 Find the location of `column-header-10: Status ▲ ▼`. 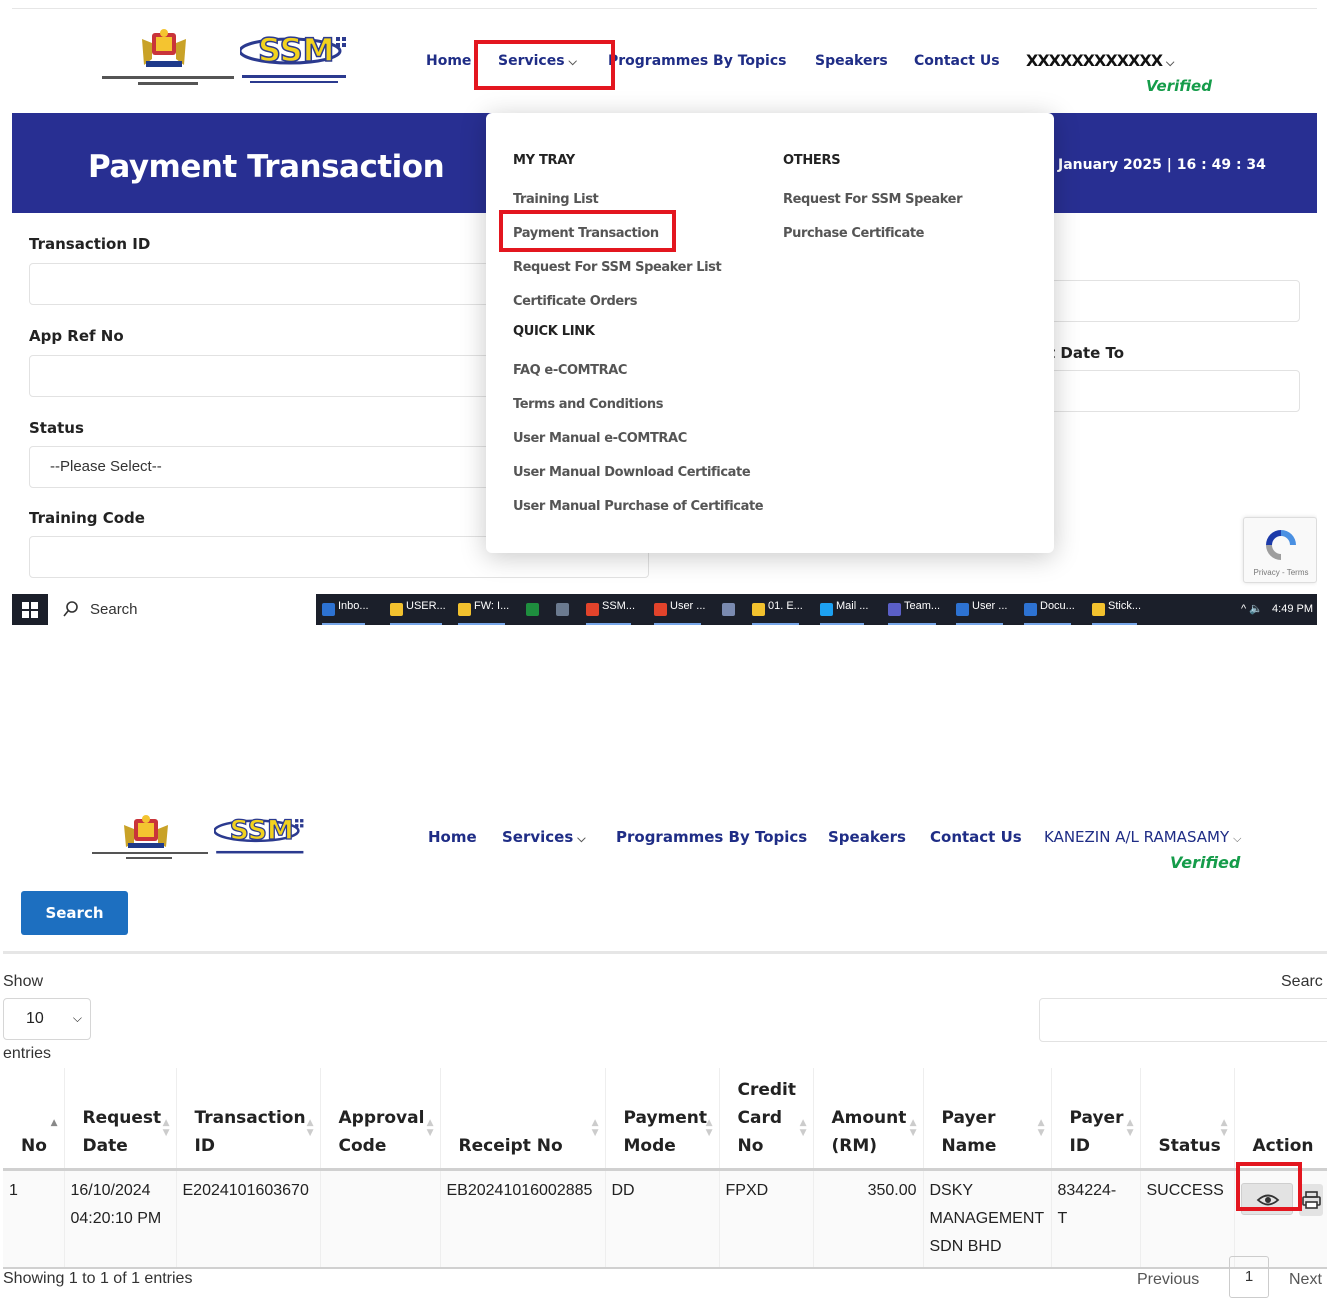

column-header-10: Status ▲ ▼ is located at coordinates (1187, 1119).